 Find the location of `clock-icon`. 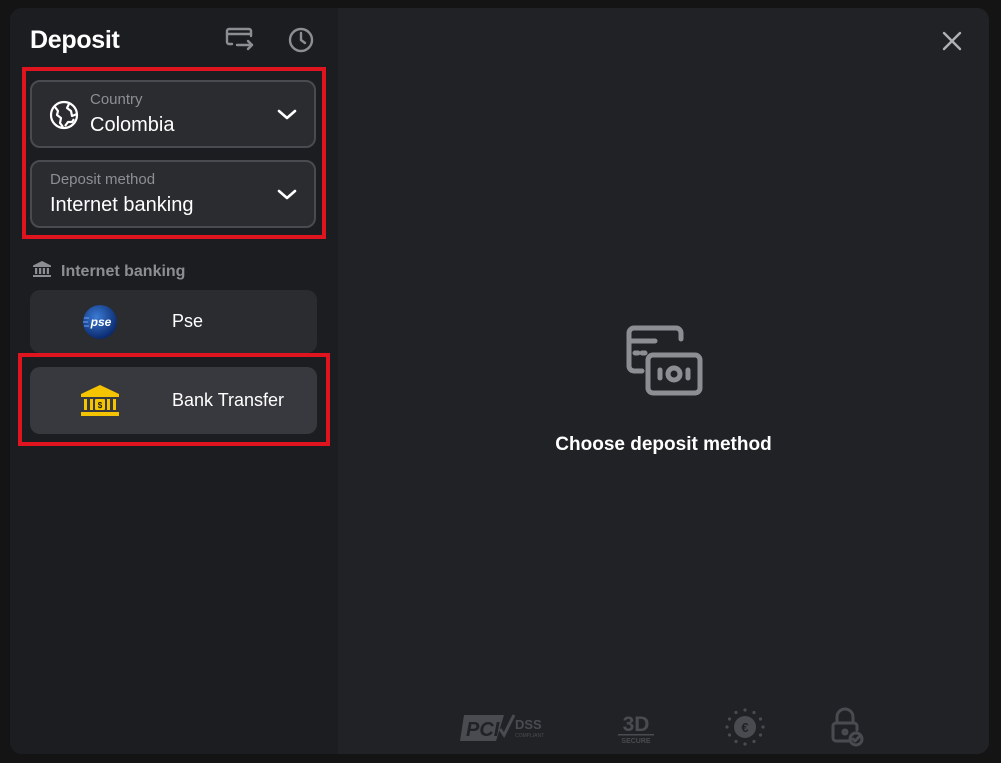

clock-icon is located at coordinates (301, 40).